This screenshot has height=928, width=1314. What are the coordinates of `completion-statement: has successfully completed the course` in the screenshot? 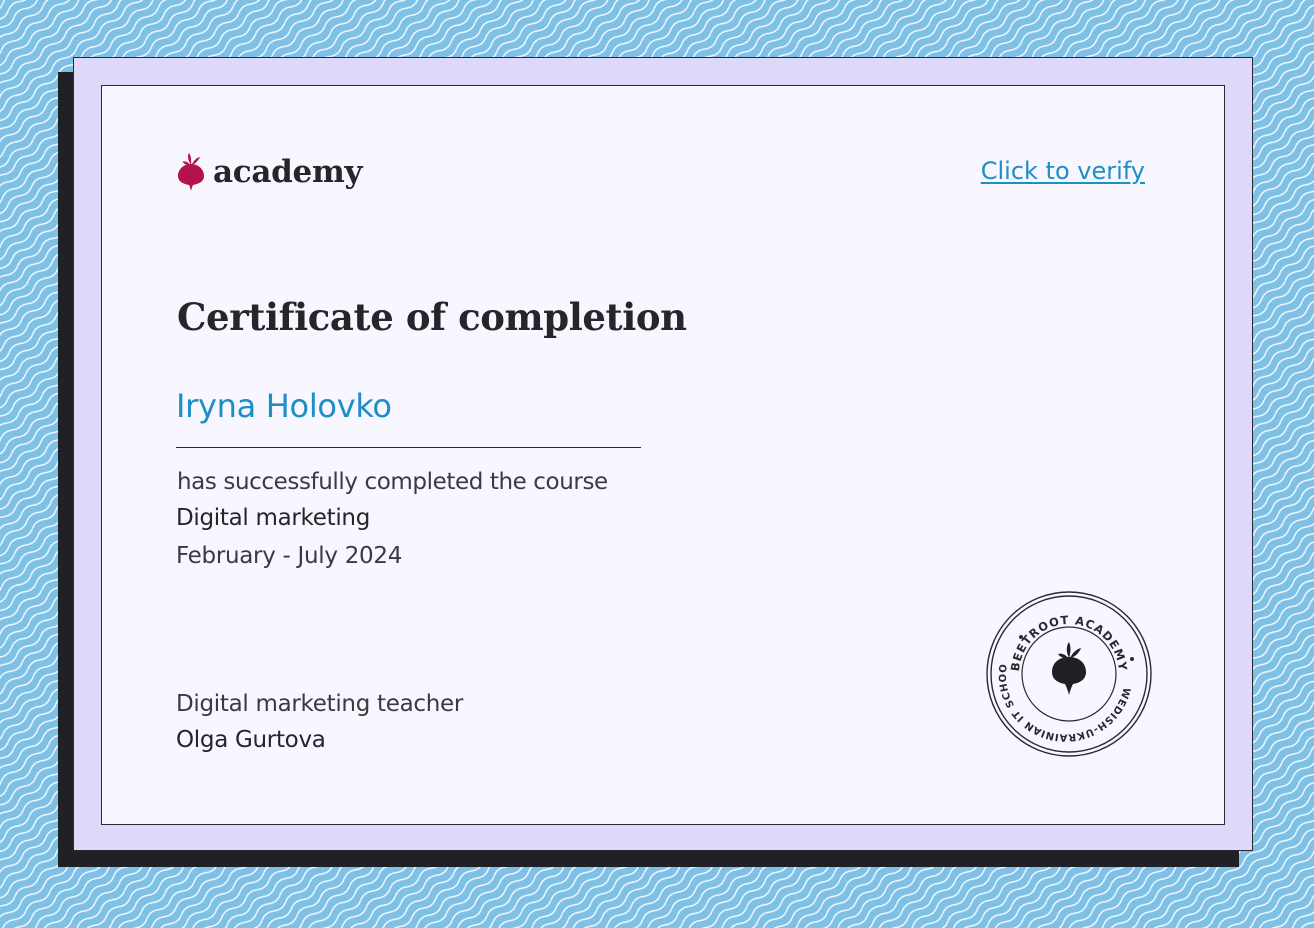 It's located at (392, 482).